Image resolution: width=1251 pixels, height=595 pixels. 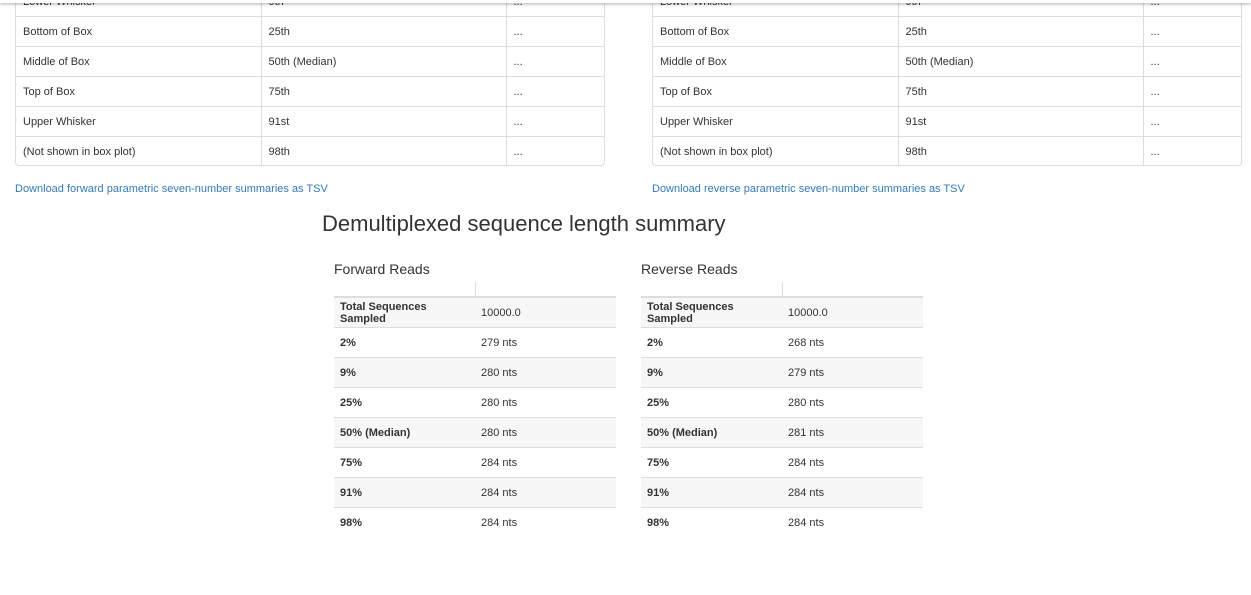 I want to click on row-label: 75%, so click(x=711, y=462).